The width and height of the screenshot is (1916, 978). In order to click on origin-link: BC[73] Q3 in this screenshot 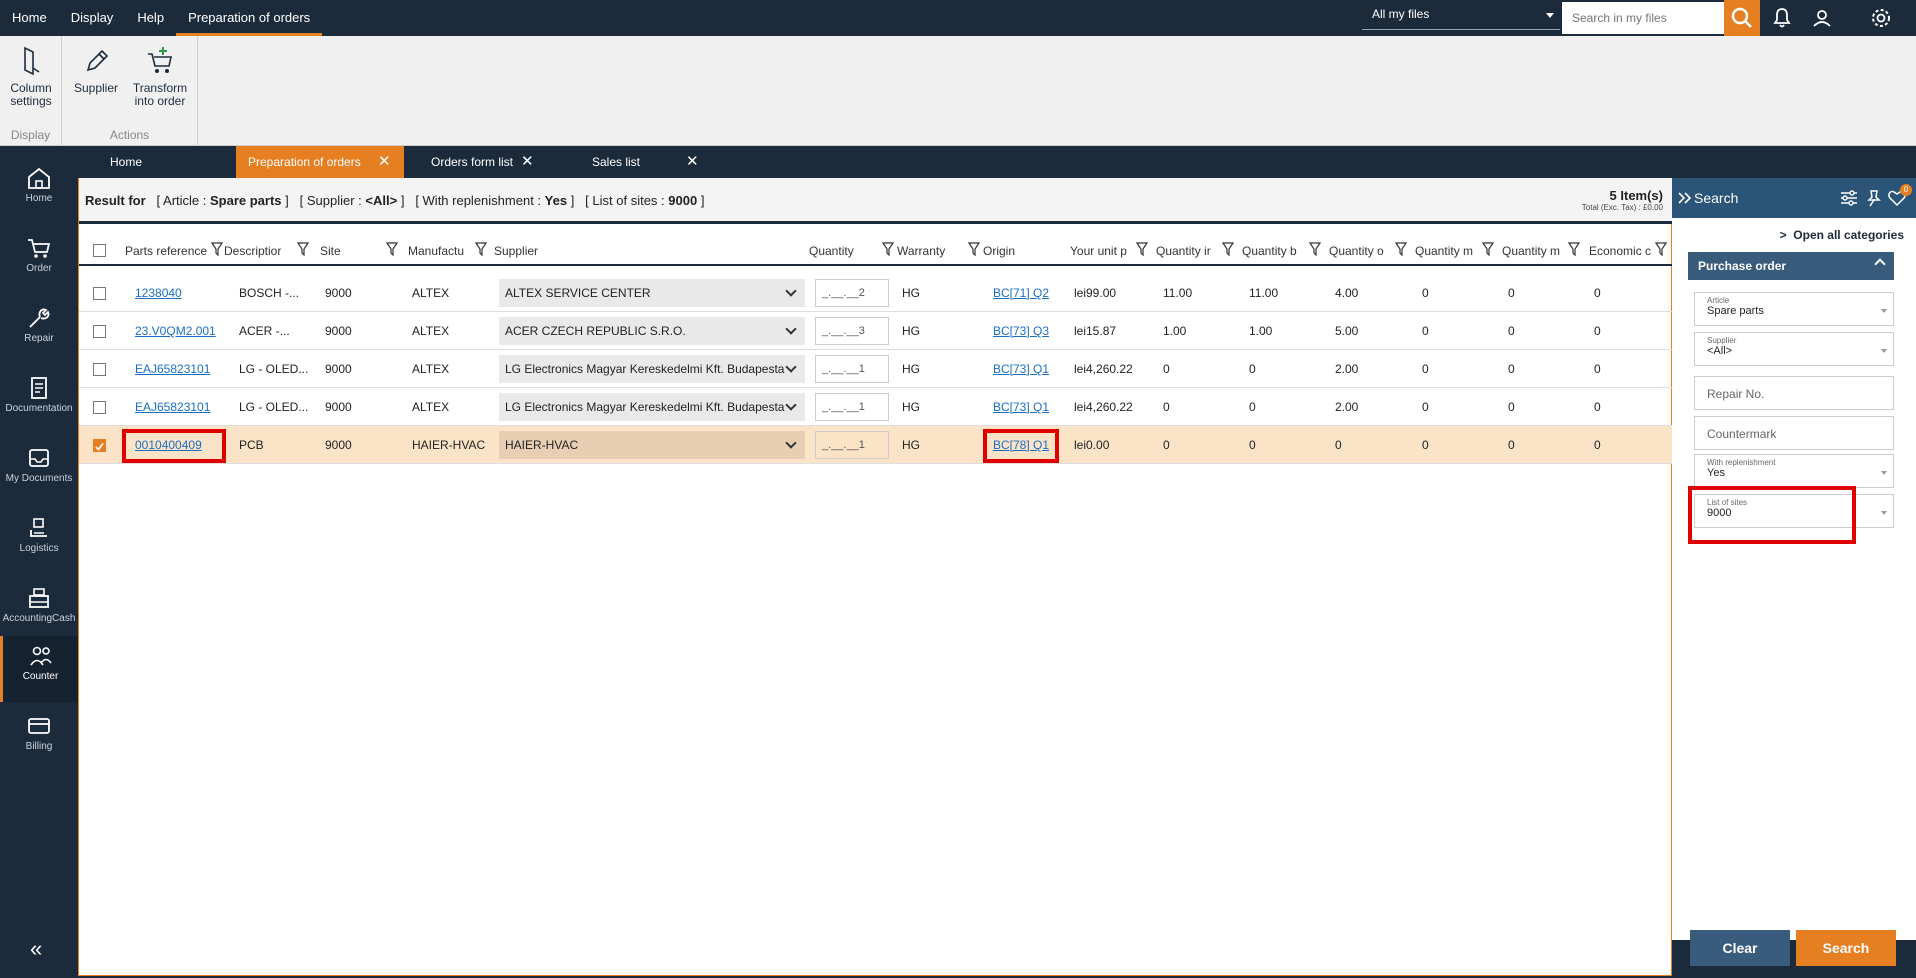, I will do `click(1021, 331)`.